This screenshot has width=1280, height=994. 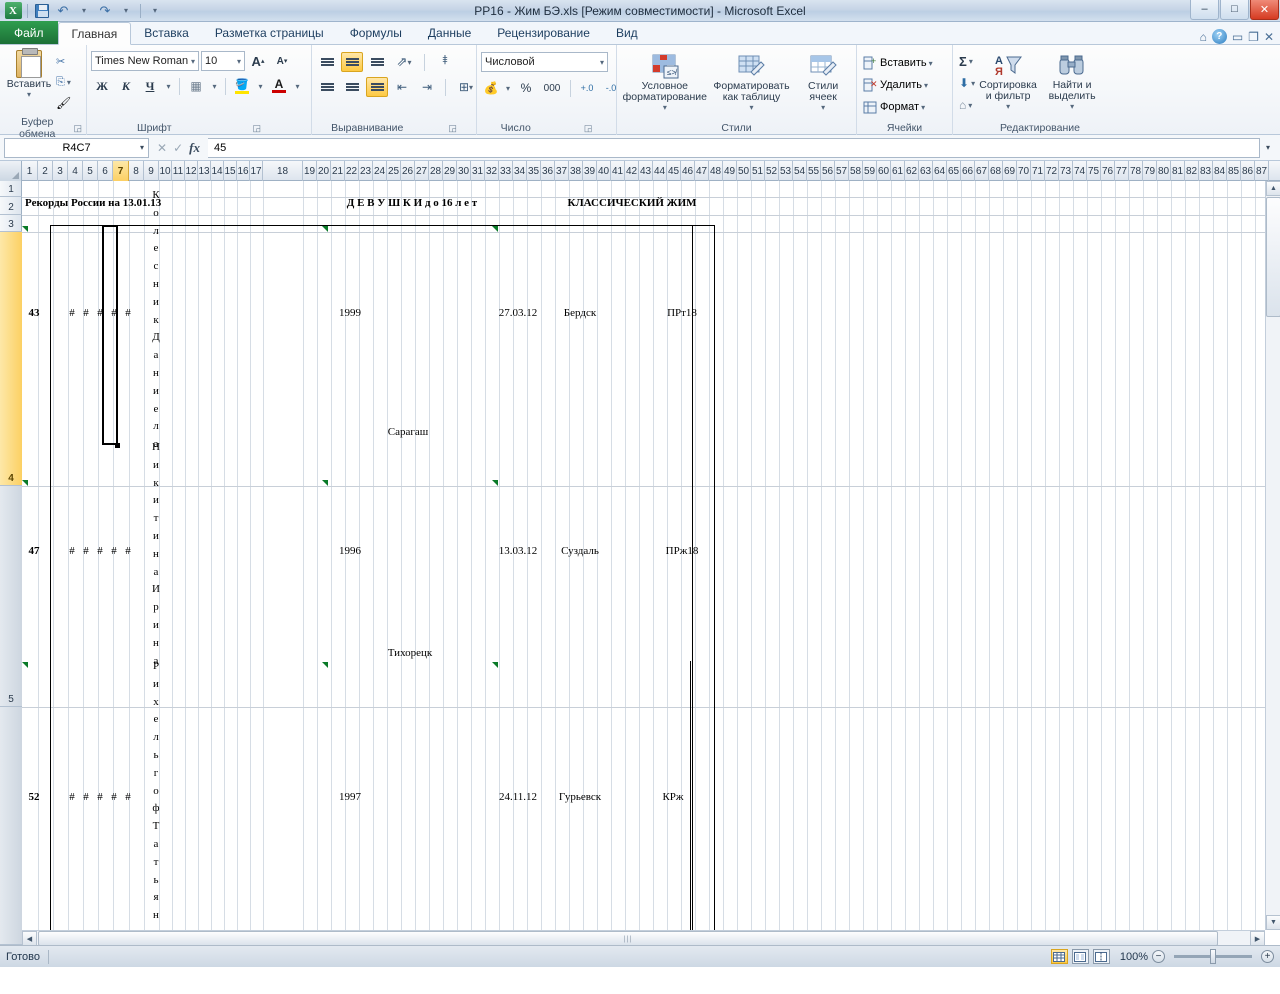 What do you see at coordinates (29, 938) in the screenshot?
I see `scroll-left-button: ◀` at bounding box center [29, 938].